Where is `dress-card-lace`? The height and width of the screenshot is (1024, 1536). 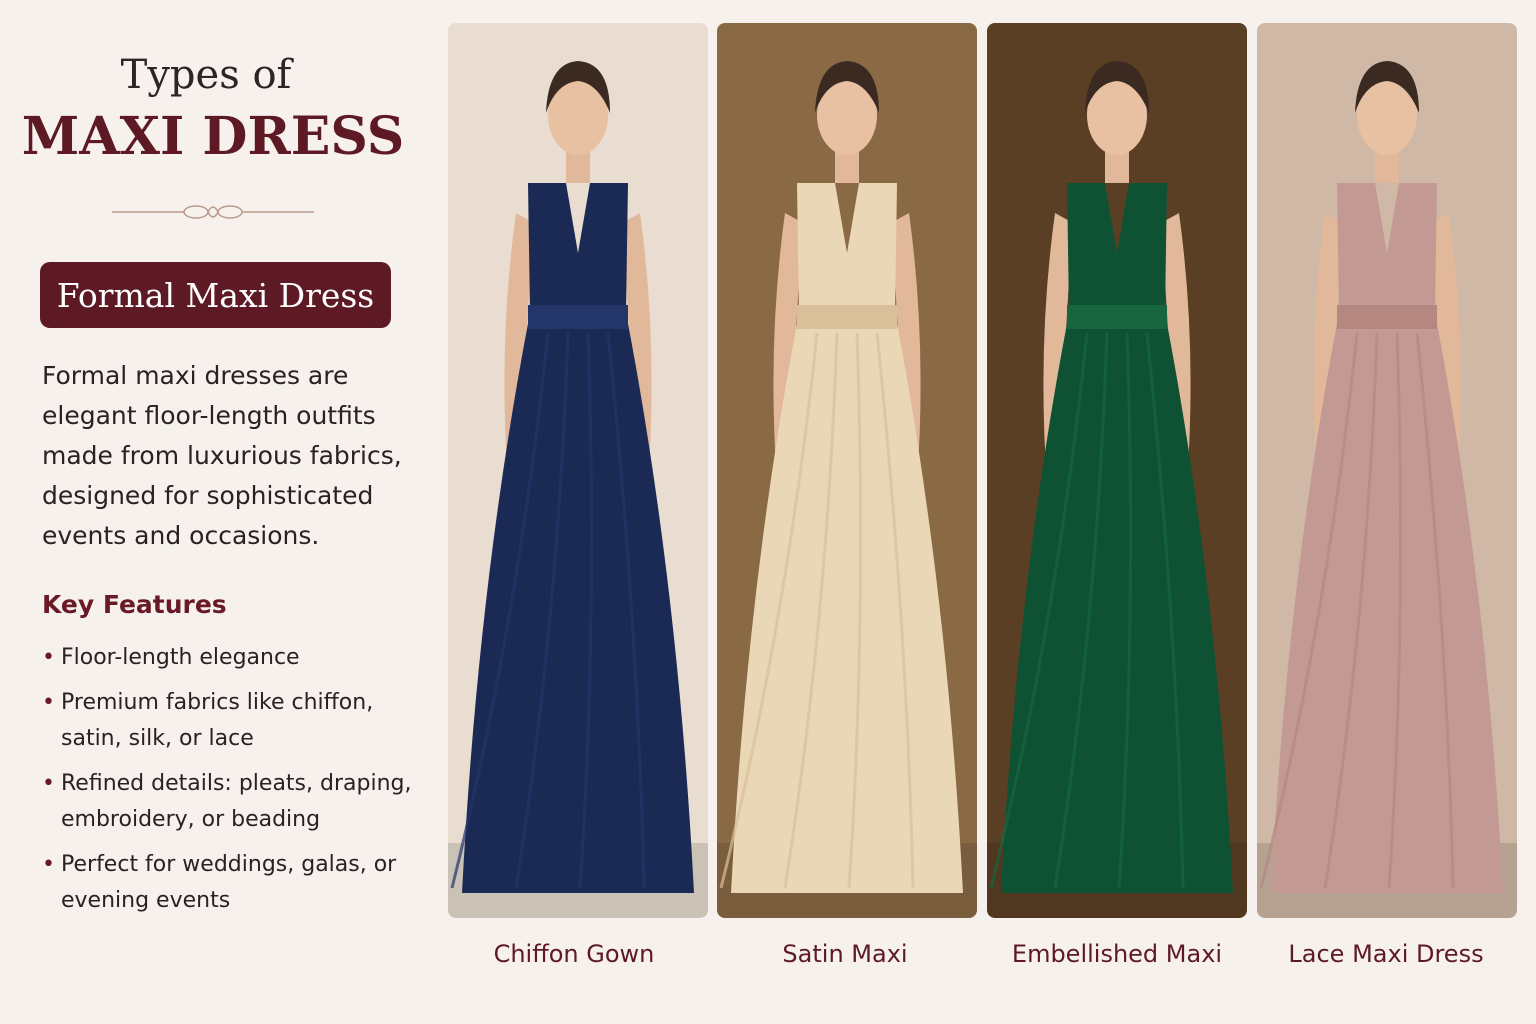
dress-card-lace is located at coordinates (1387, 470).